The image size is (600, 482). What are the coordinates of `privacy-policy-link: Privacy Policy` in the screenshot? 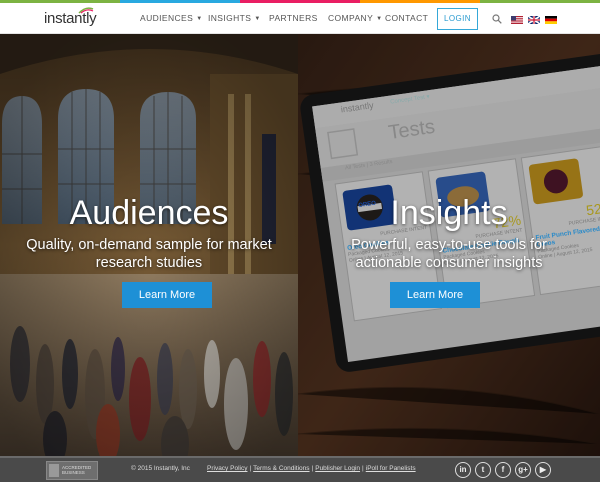 It's located at (227, 468).